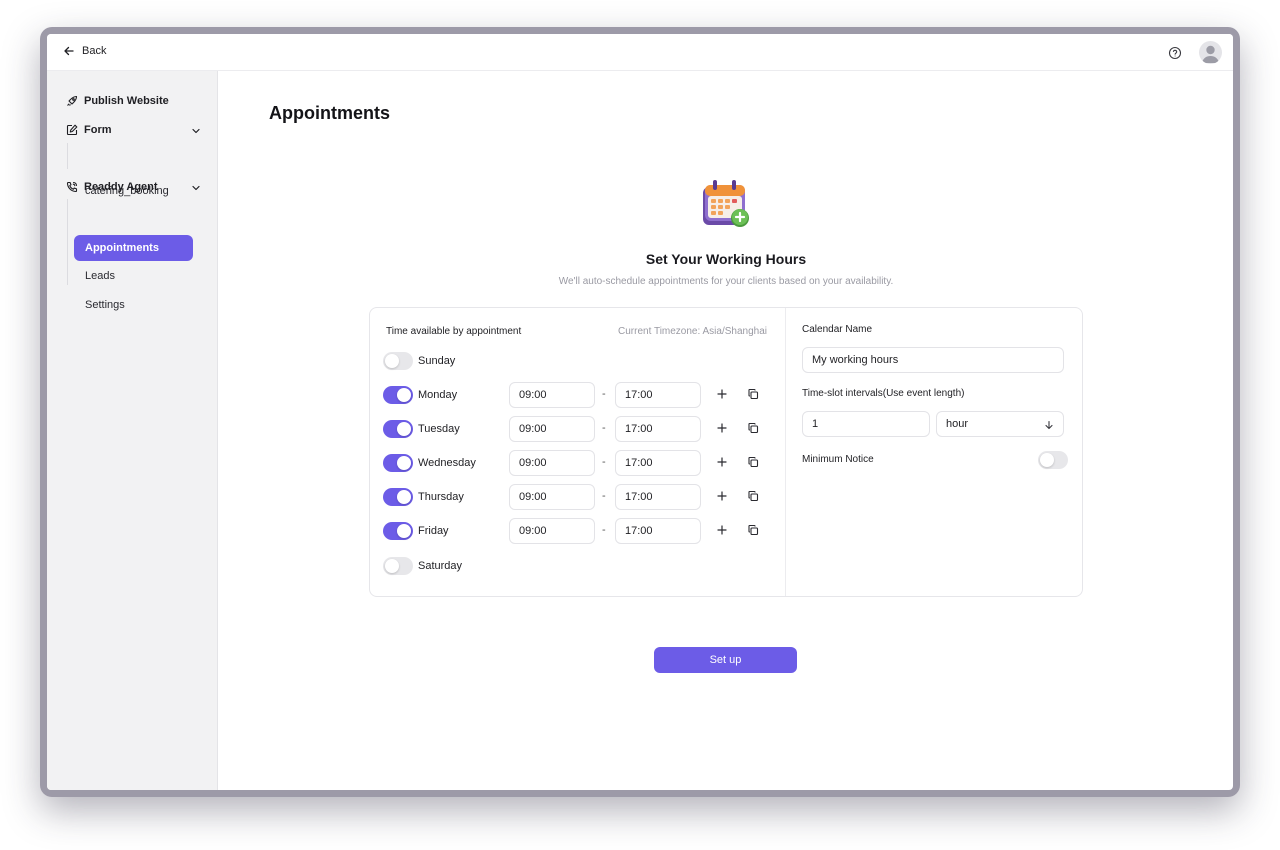 The height and width of the screenshot is (850, 1280). I want to click on interval-unit-select: hour, so click(1000, 424).